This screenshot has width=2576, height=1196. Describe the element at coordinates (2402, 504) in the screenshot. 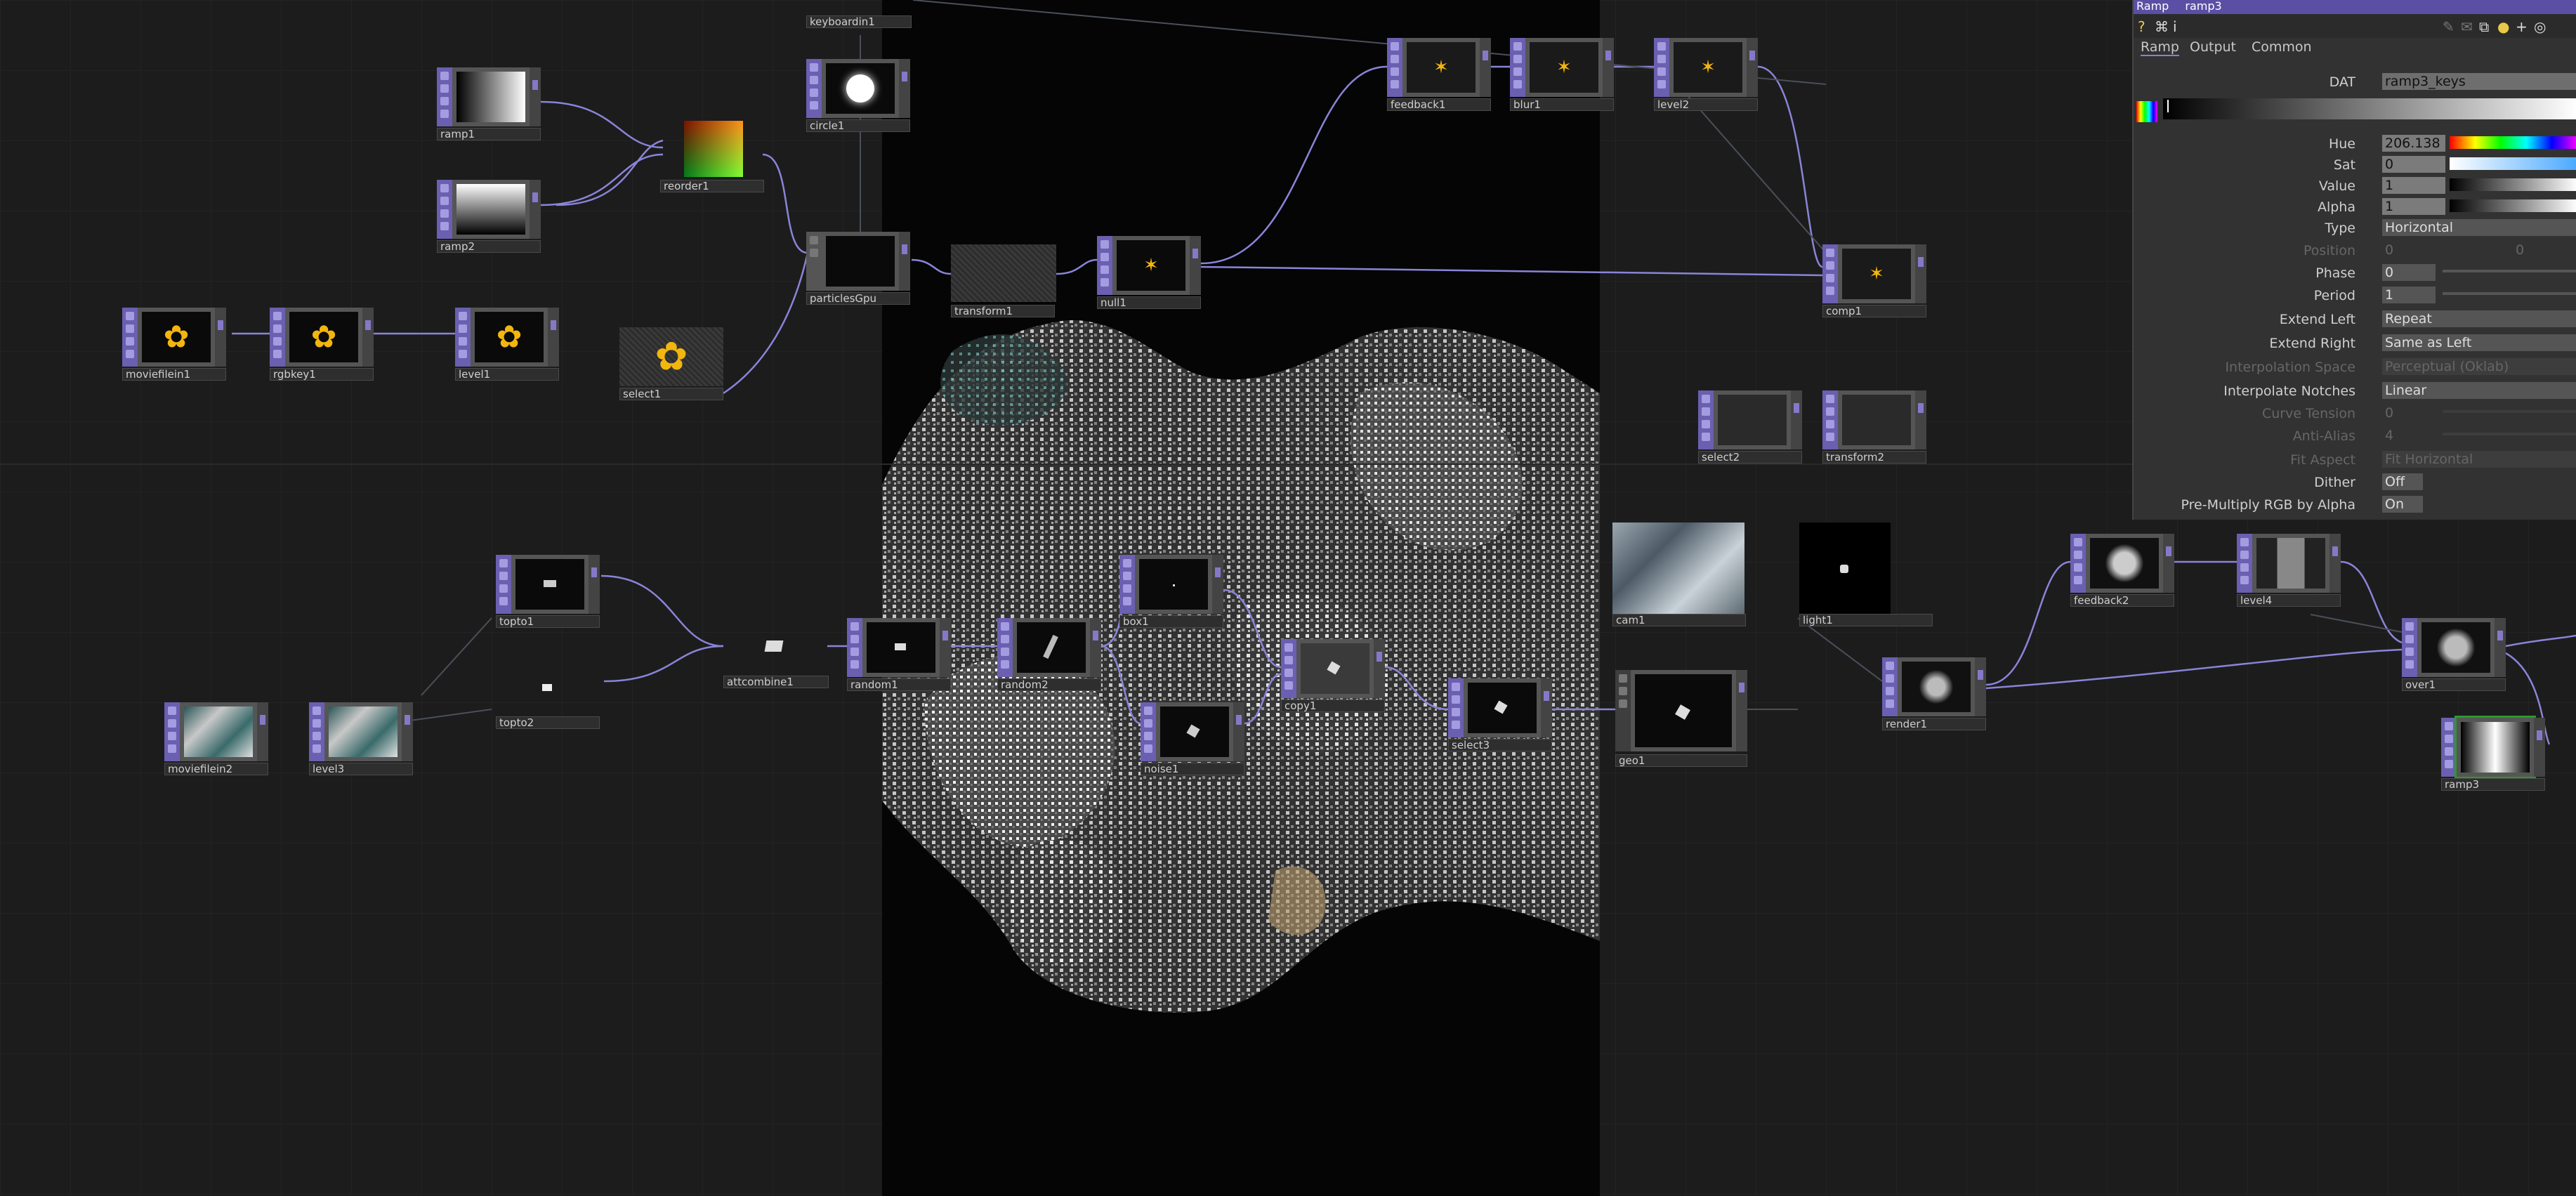

I see `premultiply-toggle: On` at that location.